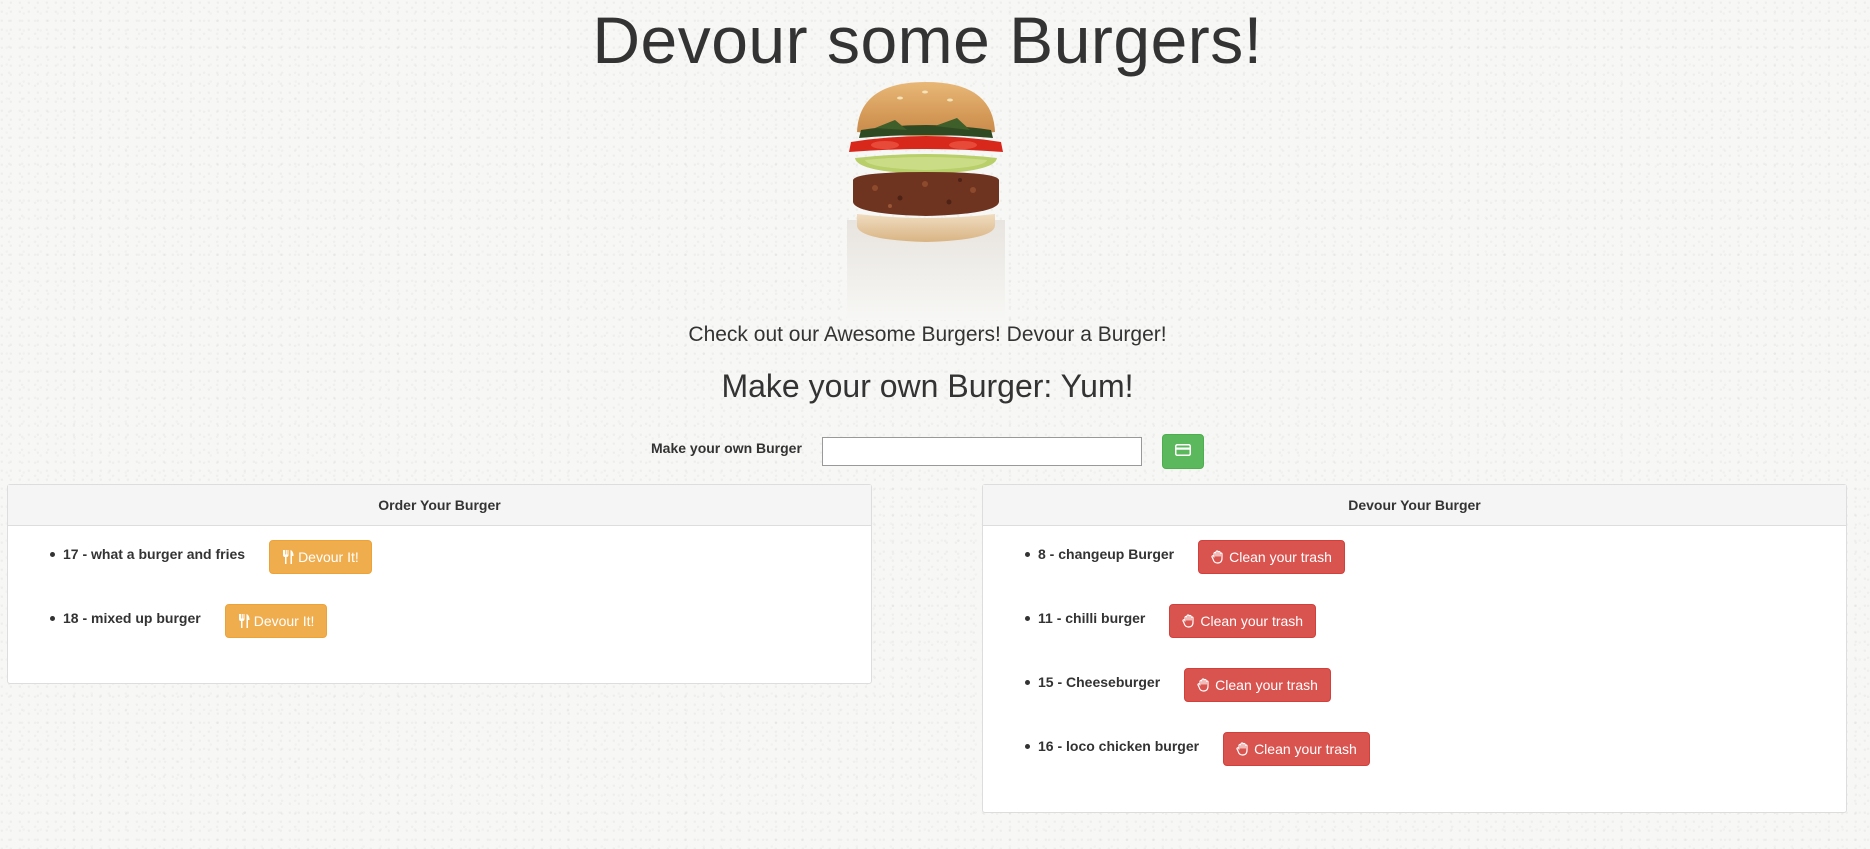  I want to click on order-panel-heading: Order Your Burger, so click(439, 505).